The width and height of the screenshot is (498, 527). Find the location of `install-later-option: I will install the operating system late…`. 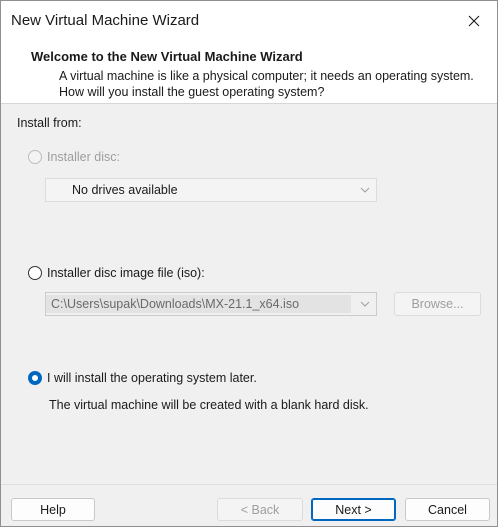

install-later-option: I will install the operating system late… is located at coordinates (142, 378).